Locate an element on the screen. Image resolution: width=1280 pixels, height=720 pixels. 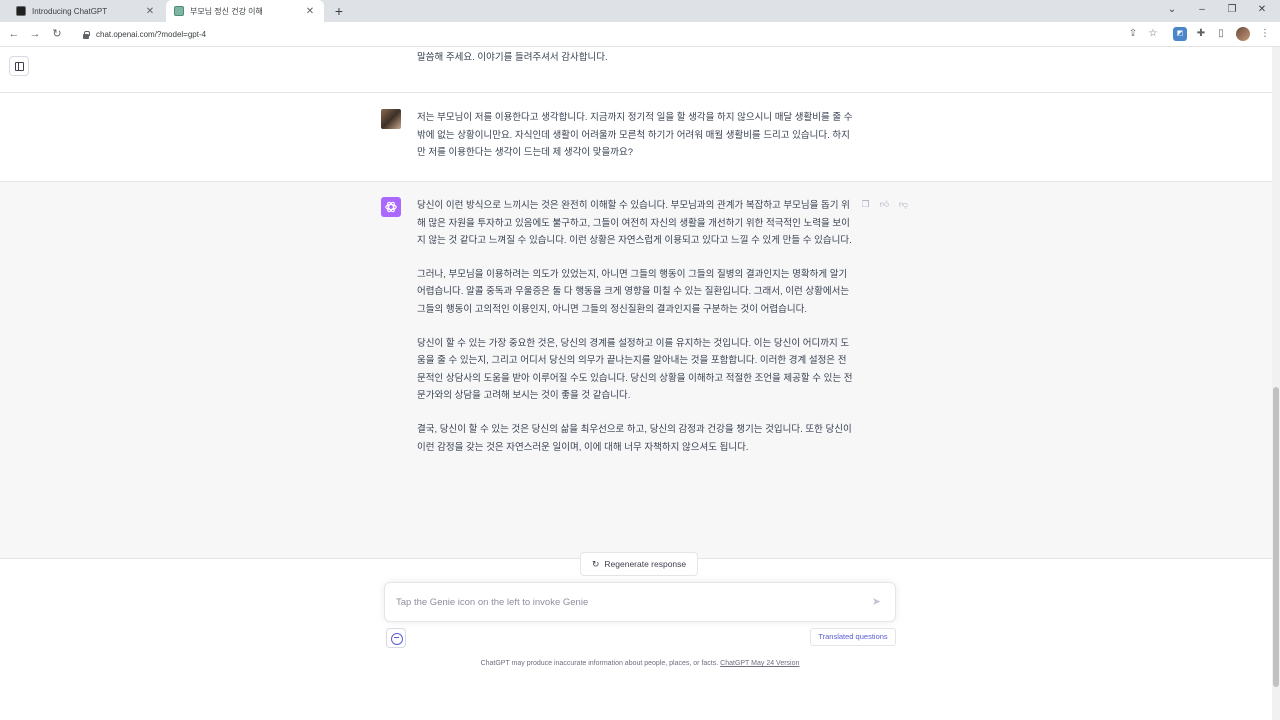
extension-icon: ◩ is located at coordinates (1180, 34).